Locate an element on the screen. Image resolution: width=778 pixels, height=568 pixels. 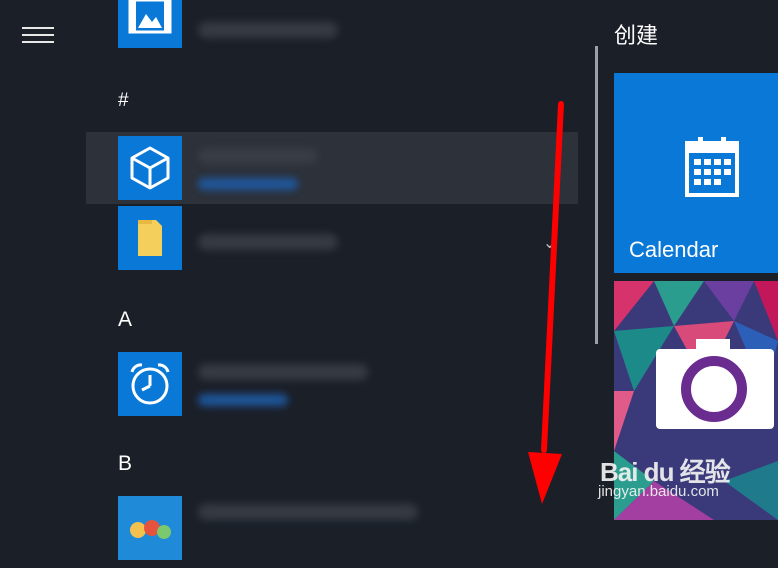
red-annotation-arrow is located at coordinates (546, 302).